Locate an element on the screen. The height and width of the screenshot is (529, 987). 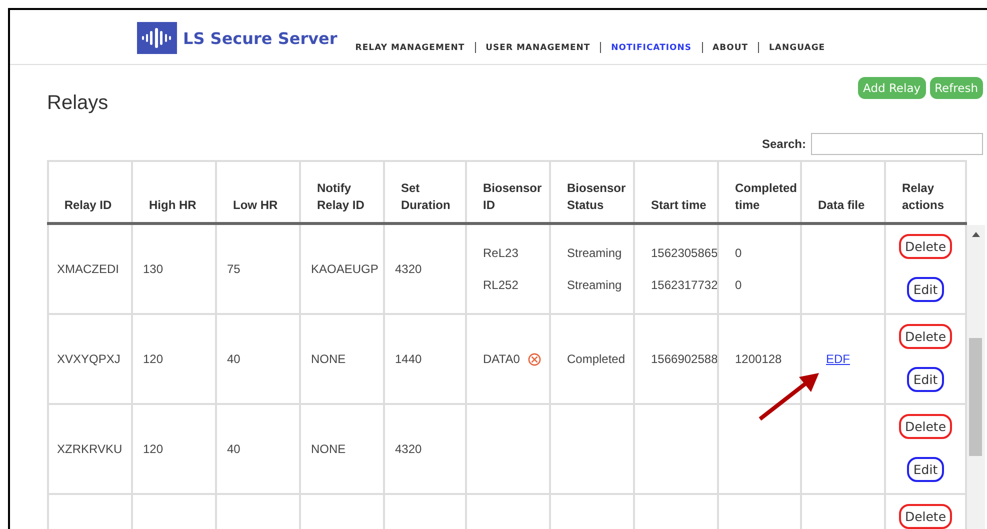
search-label: Search: is located at coordinates (784, 144).